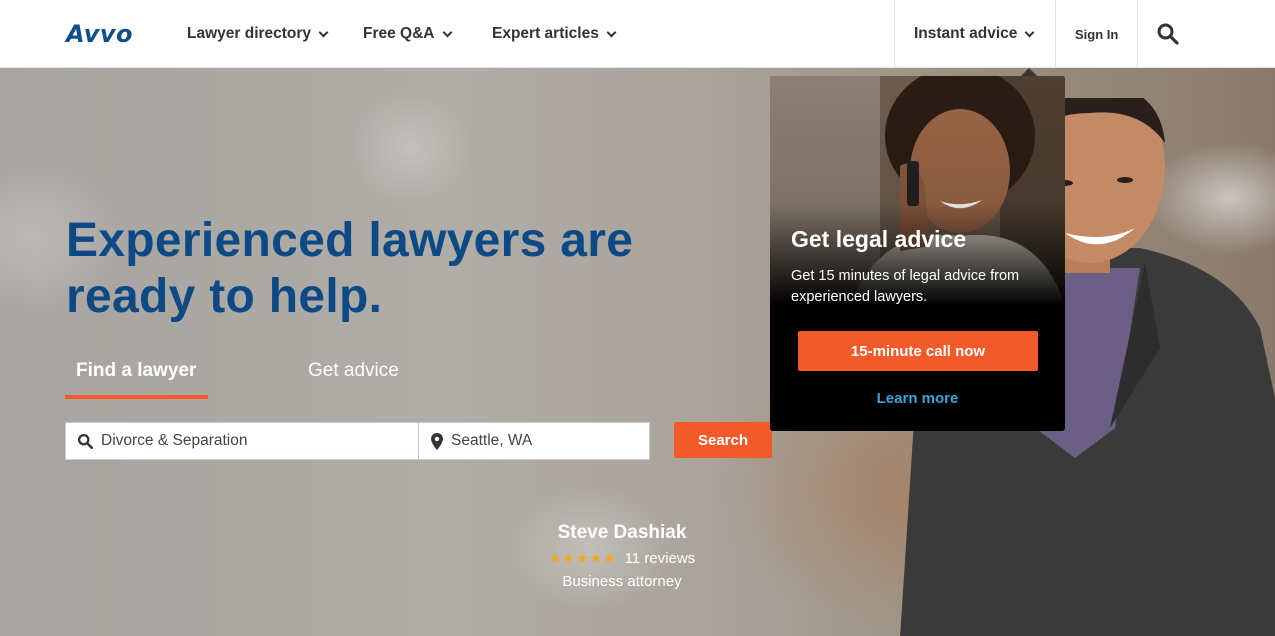 This screenshot has width=1275, height=636. I want to click on nav-instant-advice: Instant advice, so click(974, 34).